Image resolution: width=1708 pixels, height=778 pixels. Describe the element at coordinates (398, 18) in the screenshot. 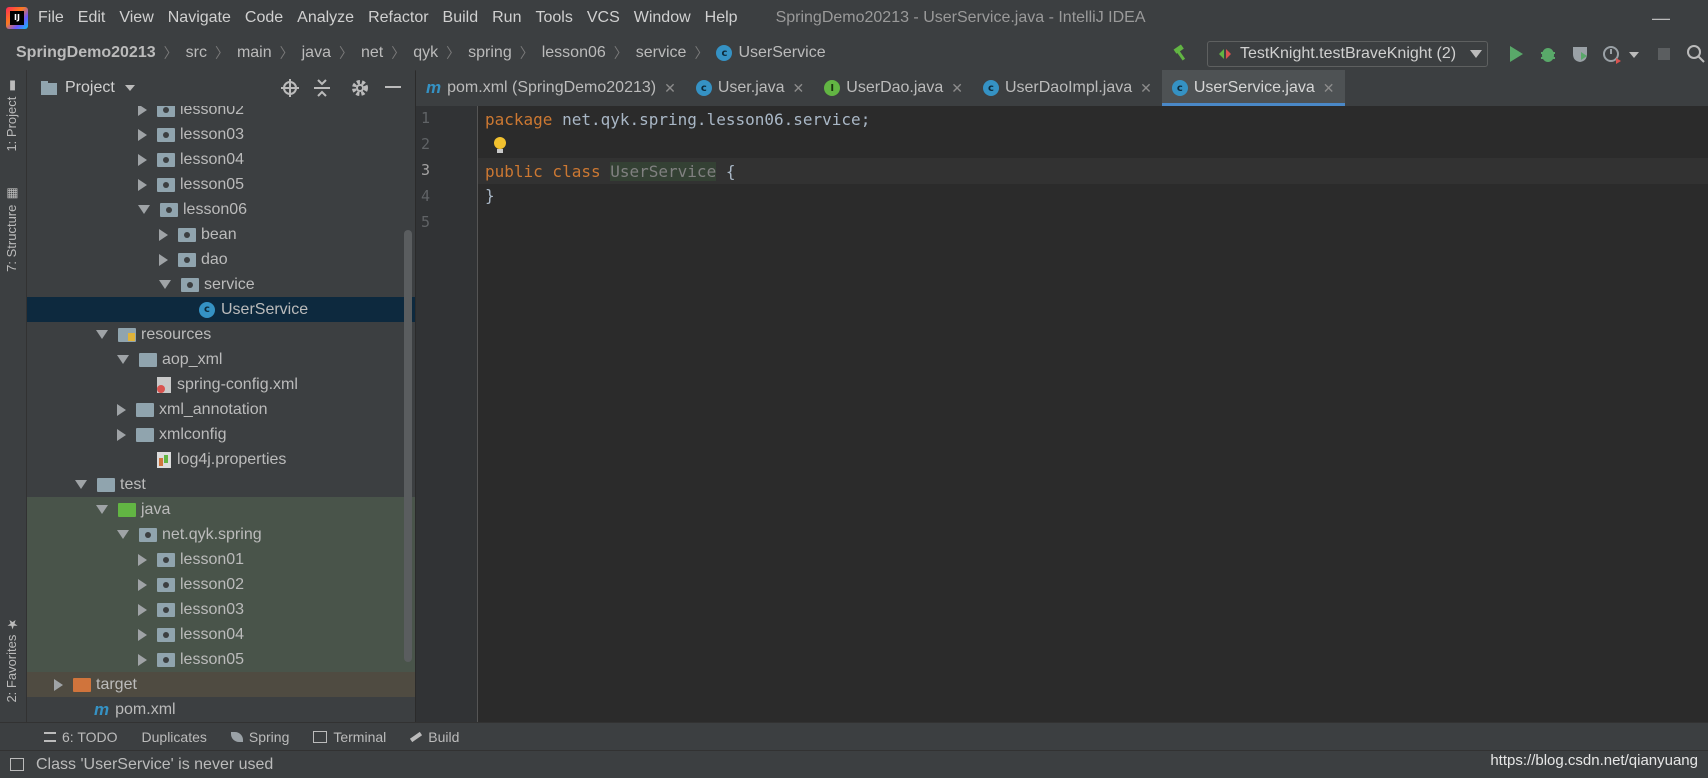

I see `menu-refactor: Refactor` at that location.